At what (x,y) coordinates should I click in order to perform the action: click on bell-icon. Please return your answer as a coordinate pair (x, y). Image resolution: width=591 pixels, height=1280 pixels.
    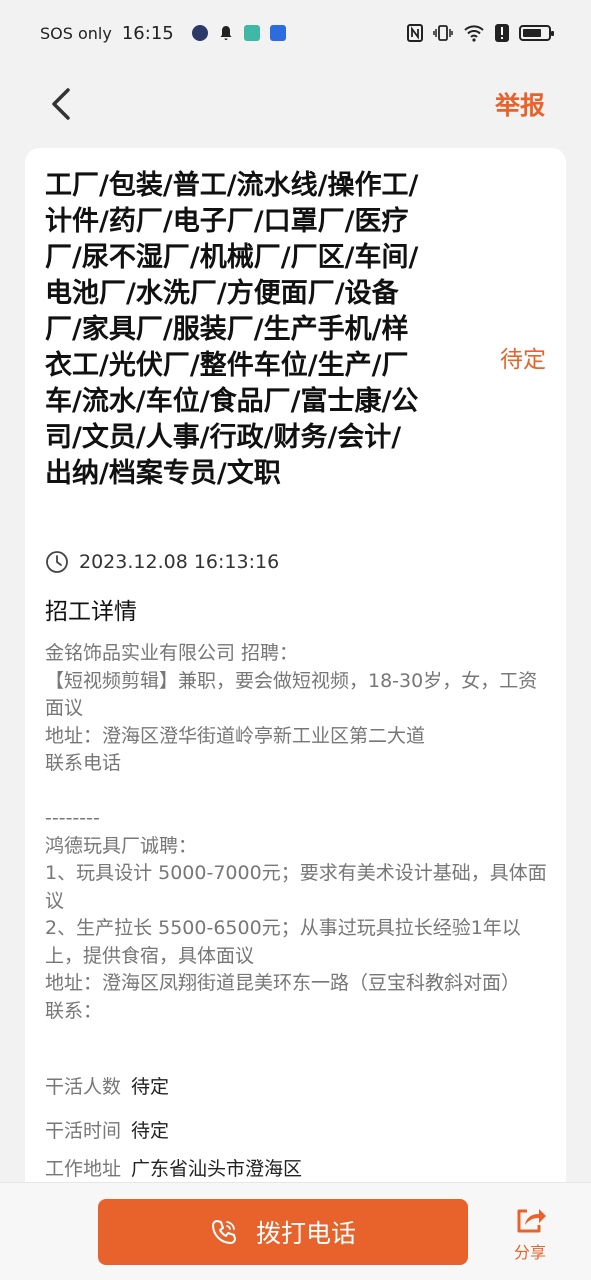
    Looking at the image, I should click on (226, 33).